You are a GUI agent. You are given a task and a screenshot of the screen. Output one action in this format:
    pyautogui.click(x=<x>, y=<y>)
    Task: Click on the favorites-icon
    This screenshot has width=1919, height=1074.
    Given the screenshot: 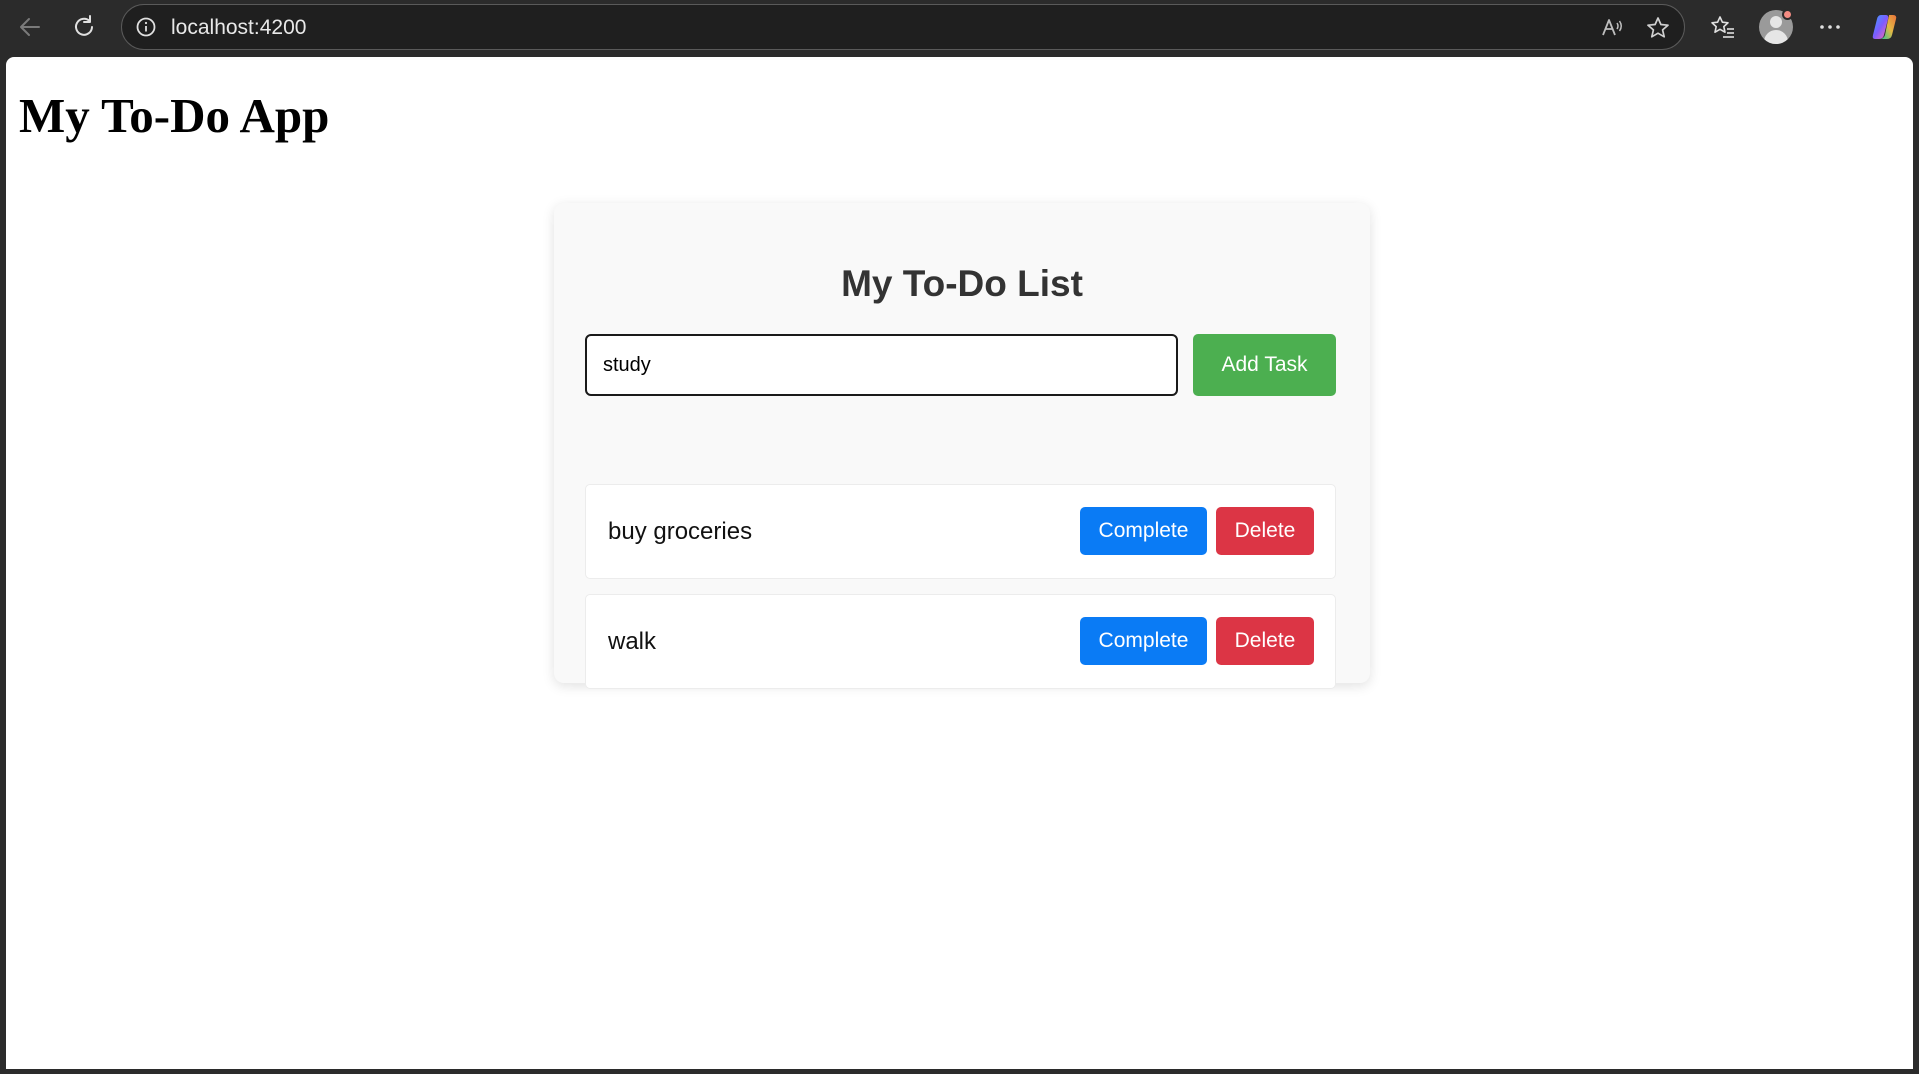 What is the action you would take?
    pyautogui.click(x=1722, y=27)
    